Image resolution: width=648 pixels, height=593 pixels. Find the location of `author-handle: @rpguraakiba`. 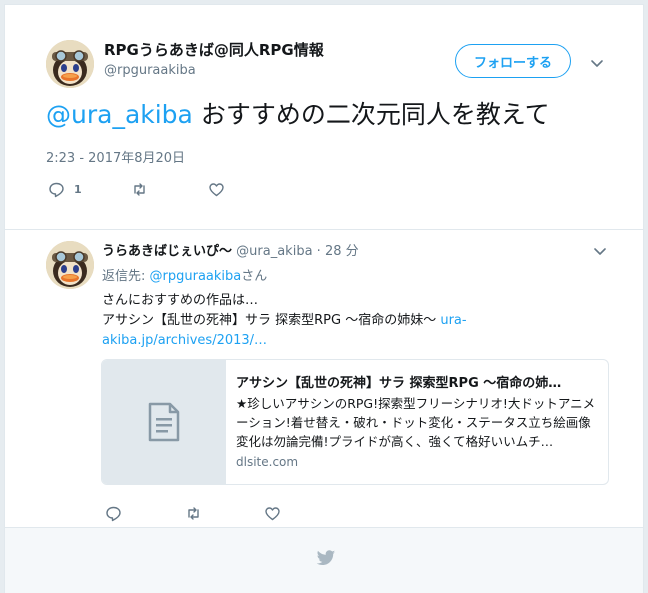

author-handle: @rpguraakiba is located at coordinates (150, 70).